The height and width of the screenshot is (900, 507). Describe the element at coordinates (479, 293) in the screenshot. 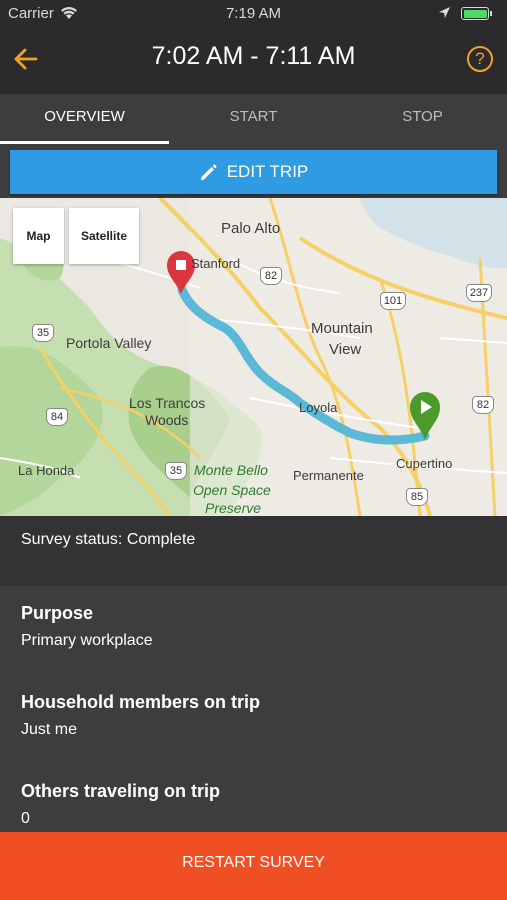

I see `highway-shield-237: 237` at that location.